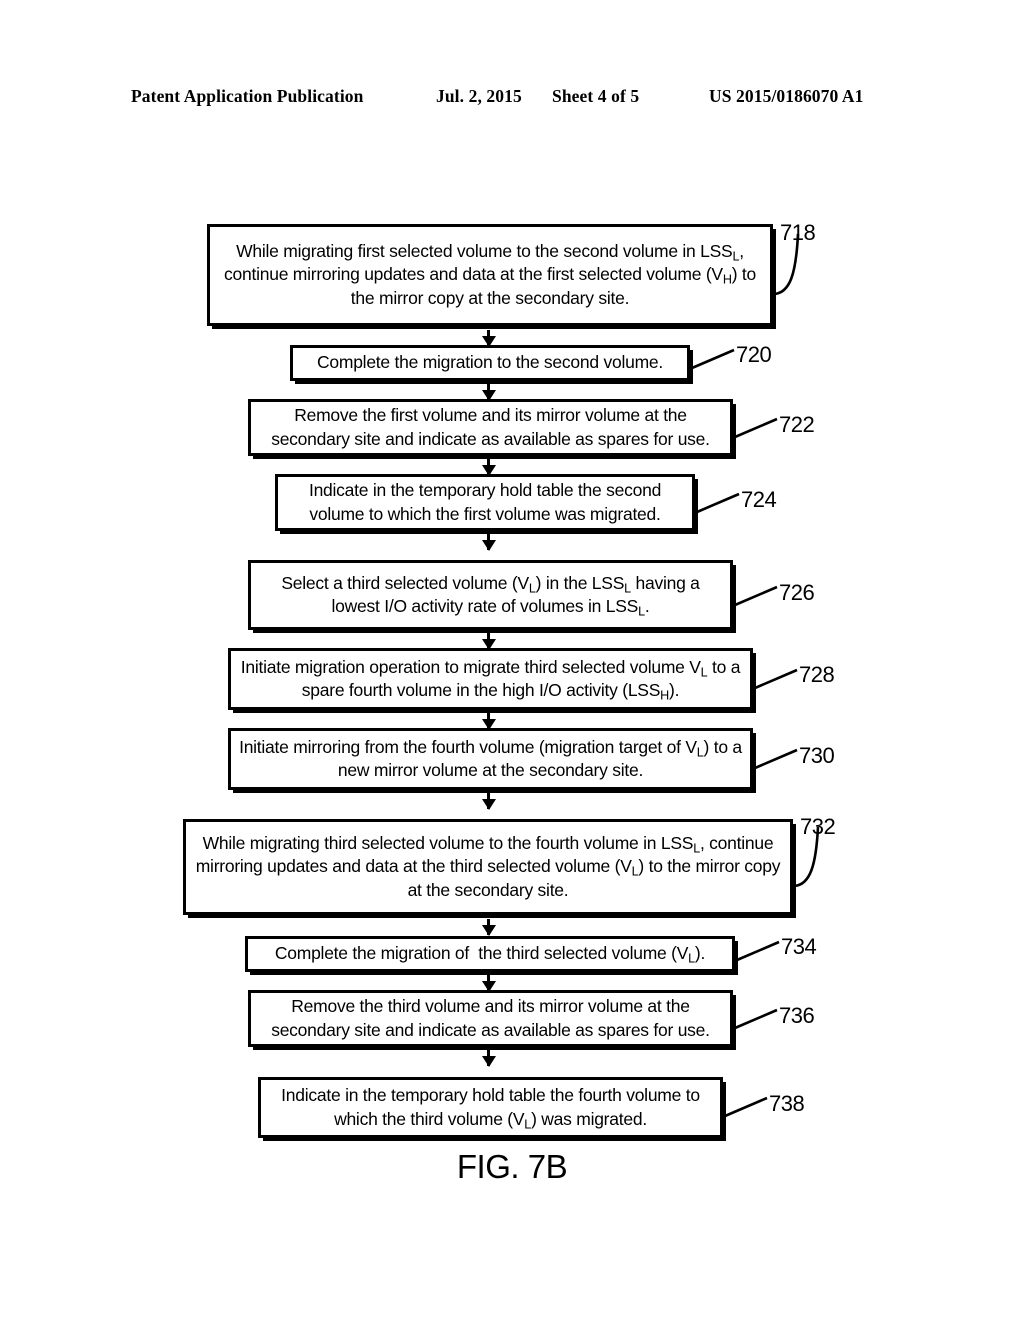 This screenshot has width=1024, height=1320. What do you see at coordinates (797, 592) in the screenshot?
I see `reference-numeral-726: 726` at bounding box center [797, 592].